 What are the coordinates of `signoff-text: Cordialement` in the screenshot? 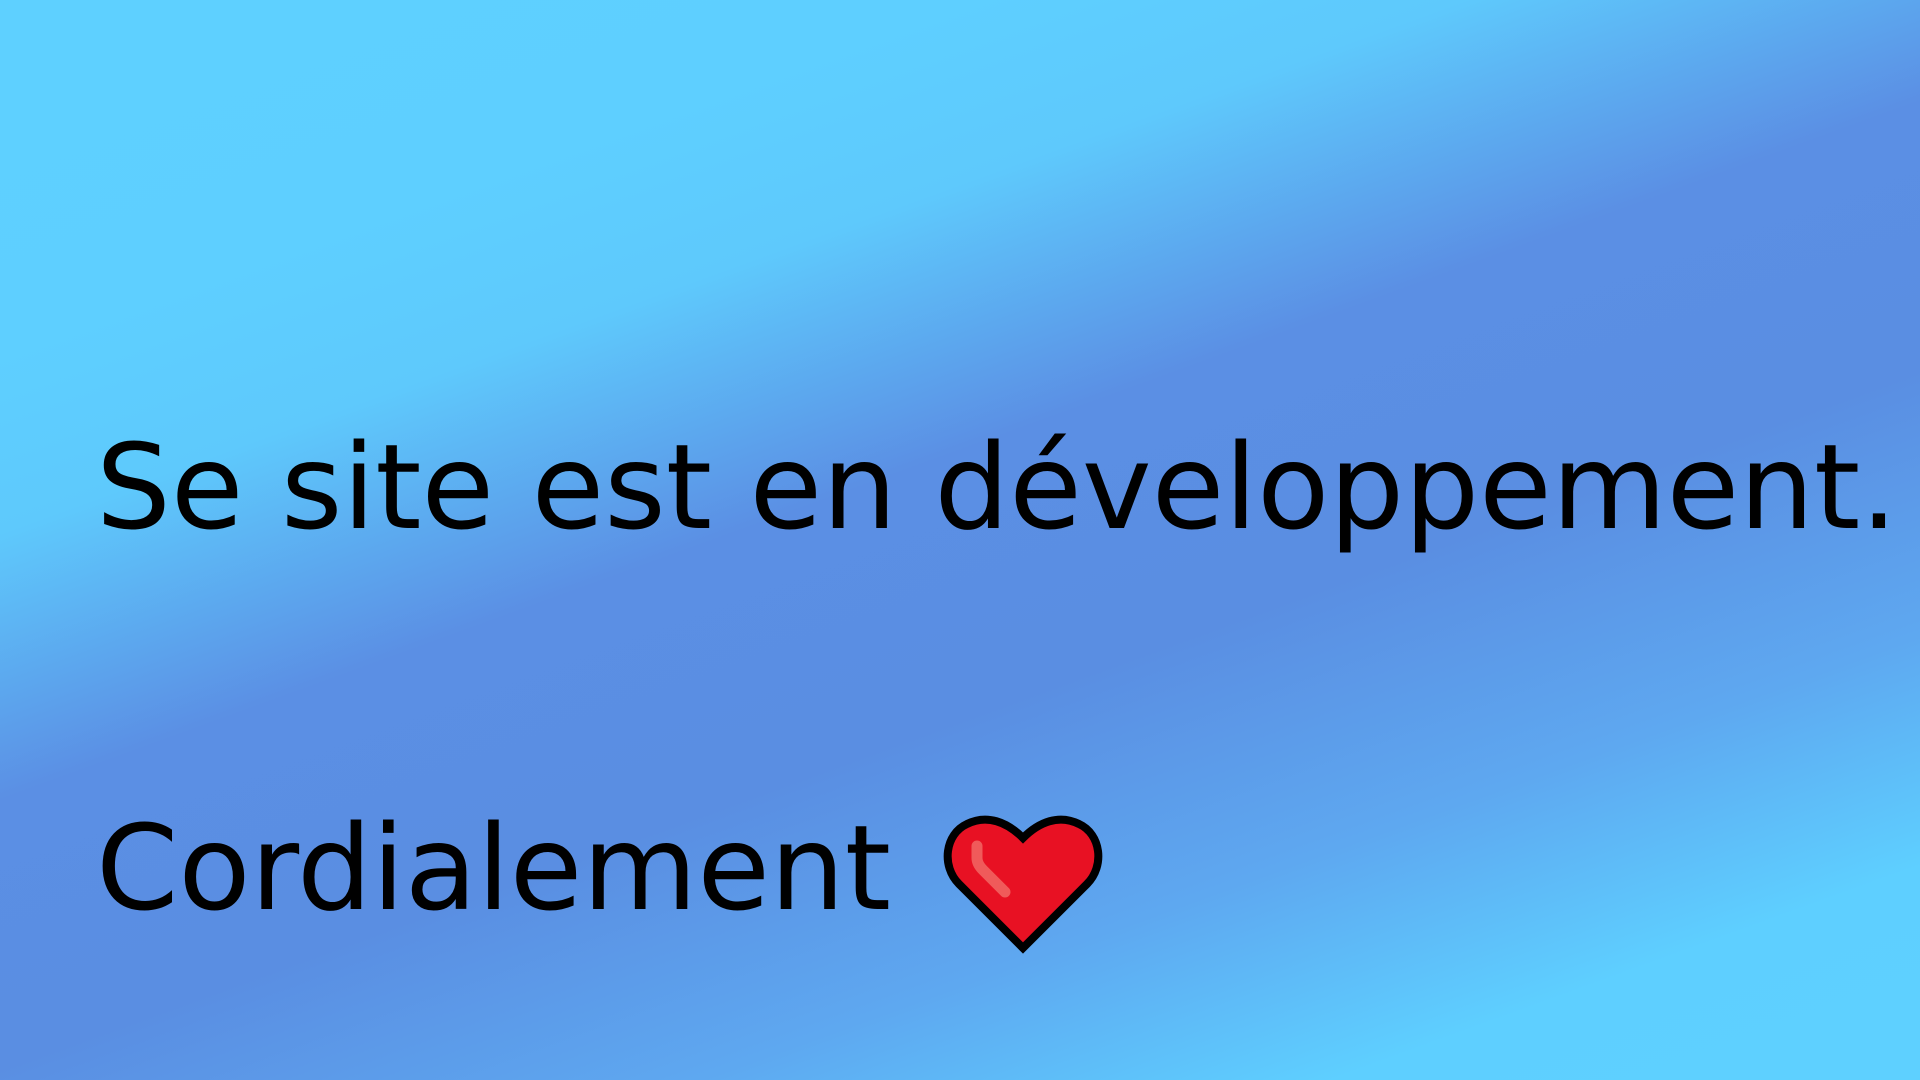 It's located at (494, 868).